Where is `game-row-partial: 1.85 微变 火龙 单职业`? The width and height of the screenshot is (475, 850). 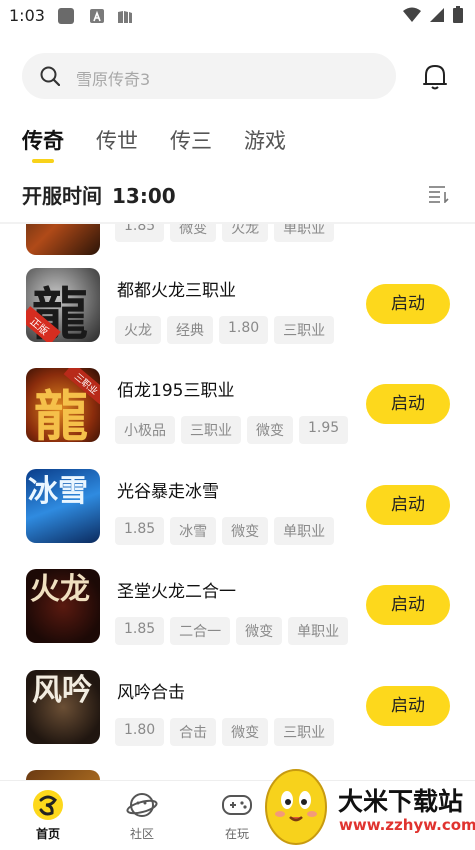
game-row-partial: 1.85 微变 火龙 单职业 is located at coordinates (237, 239).